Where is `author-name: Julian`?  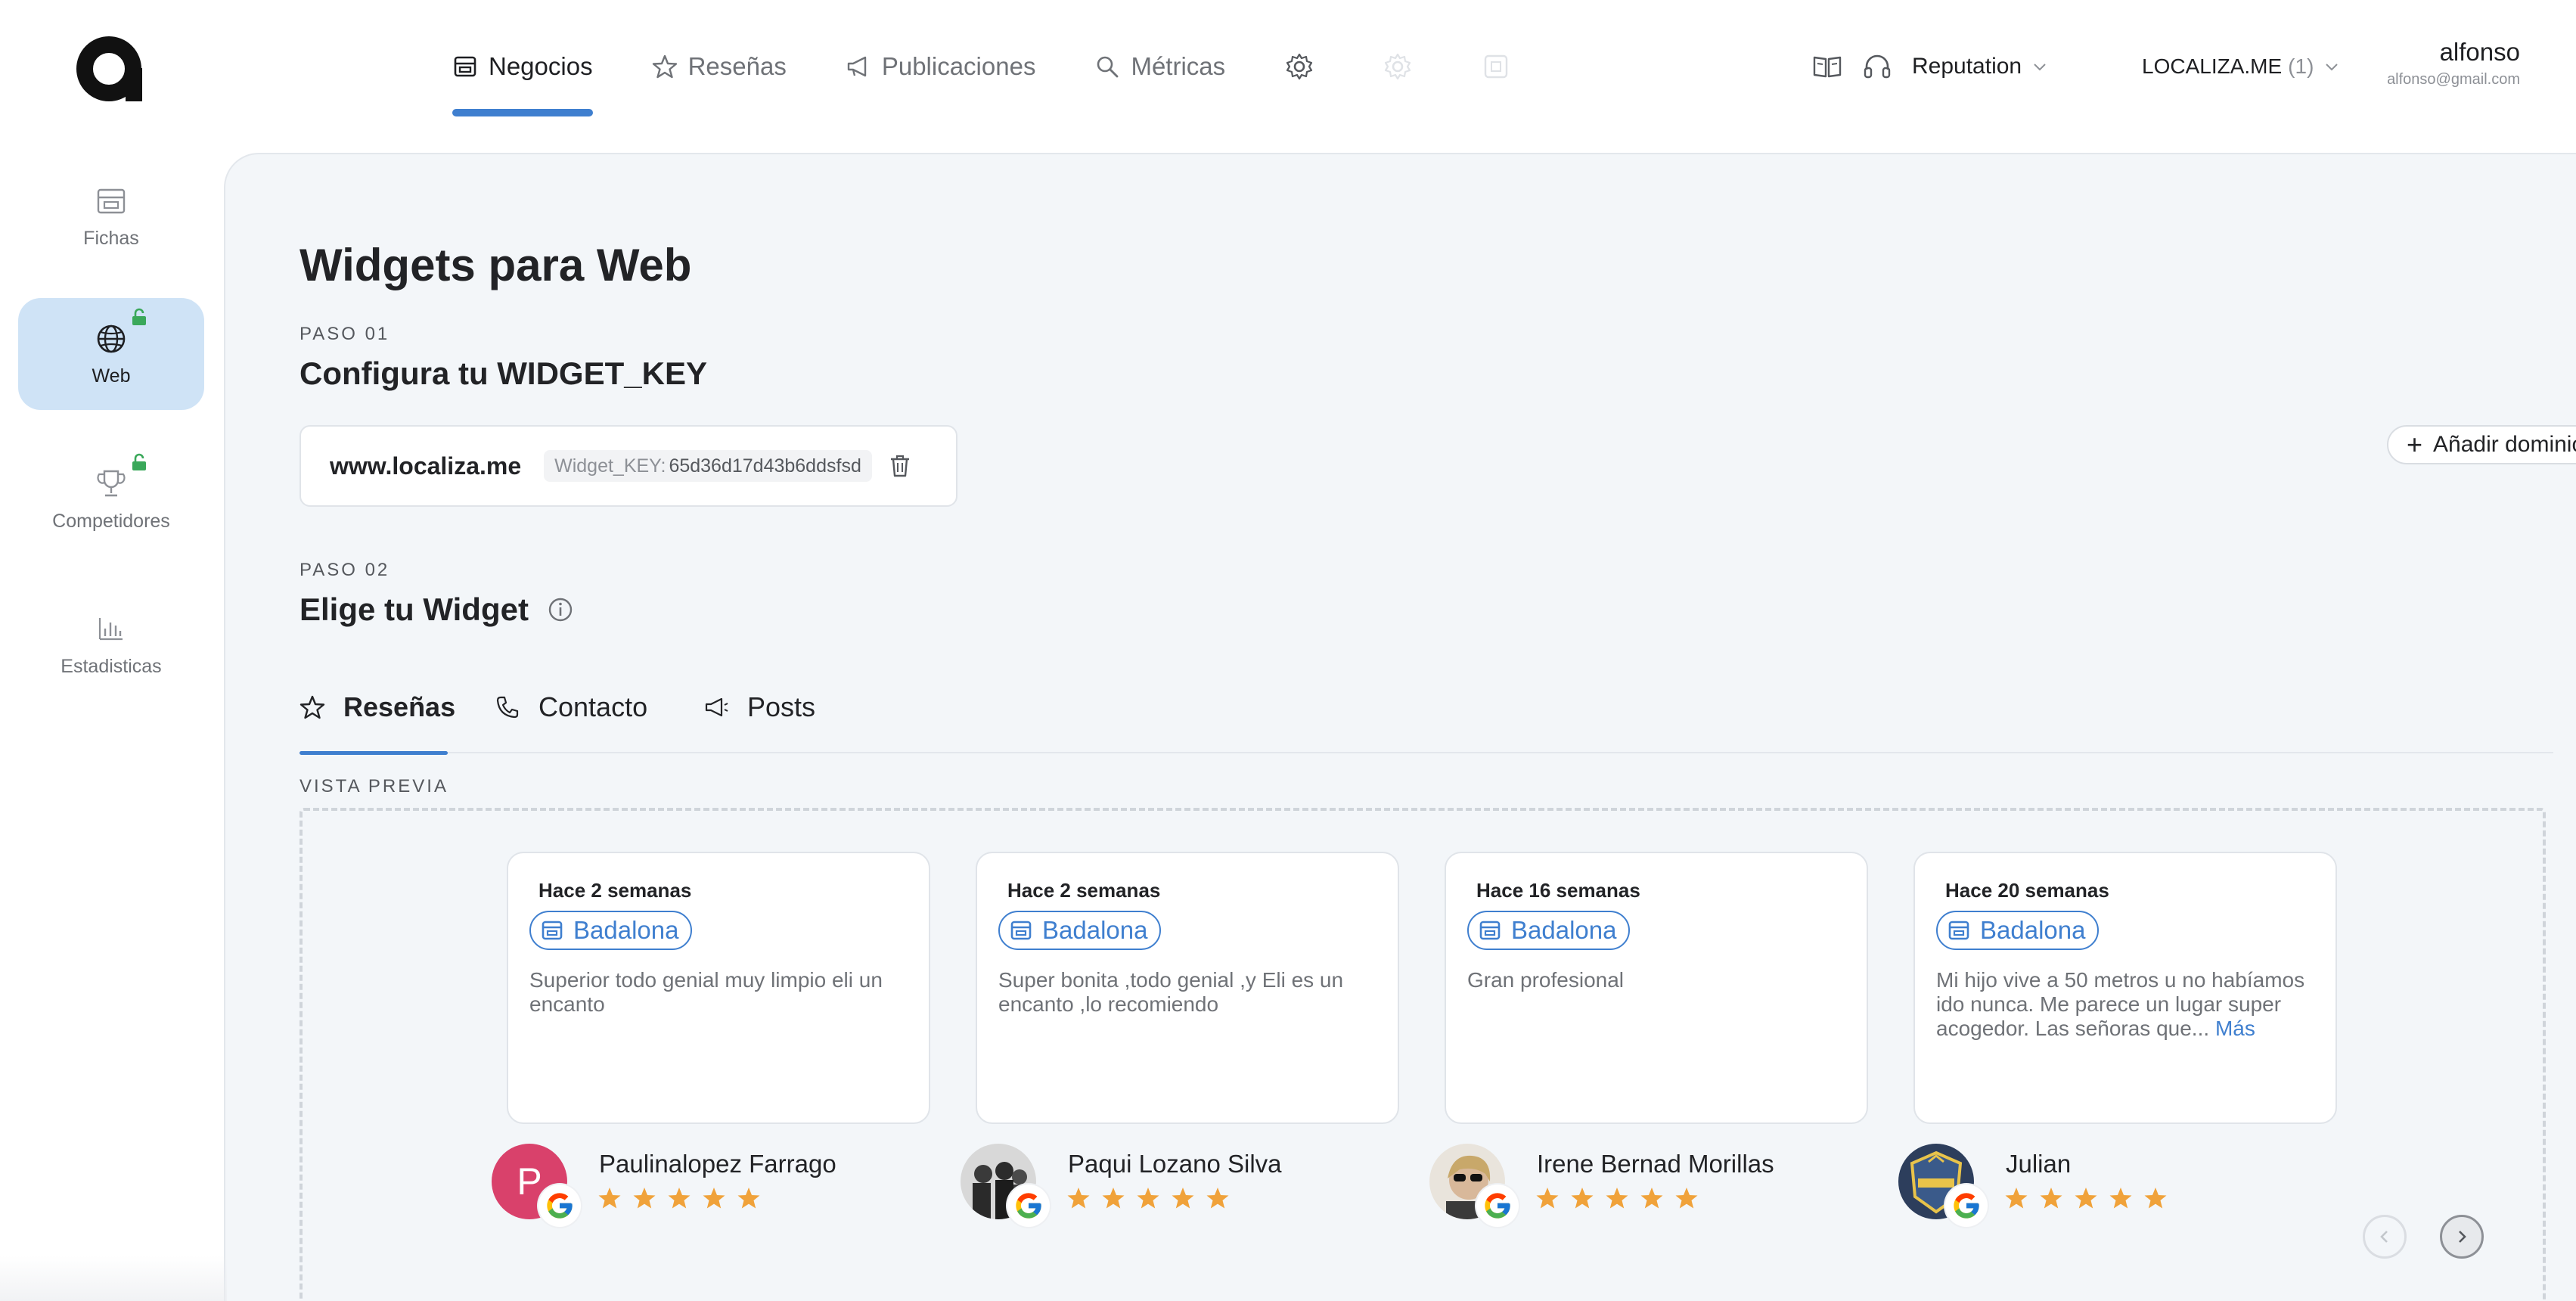
author-name: Julian is located at coordinates (2039, 1164).